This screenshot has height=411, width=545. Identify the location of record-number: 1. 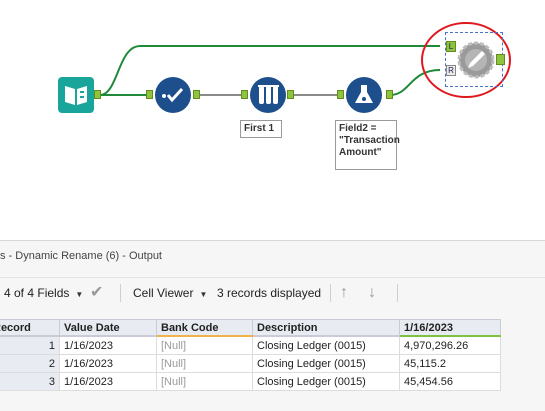
(30, 345).